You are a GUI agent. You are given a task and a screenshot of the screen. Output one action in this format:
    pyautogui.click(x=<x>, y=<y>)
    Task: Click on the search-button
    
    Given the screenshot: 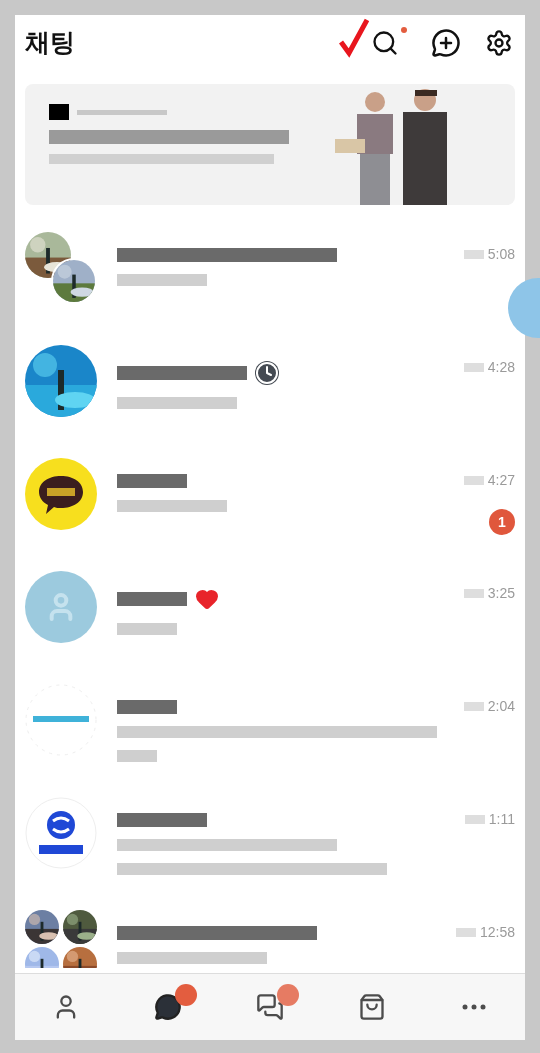 What is the action you would take?
    pyautogui.click(x=385, y=43)
    